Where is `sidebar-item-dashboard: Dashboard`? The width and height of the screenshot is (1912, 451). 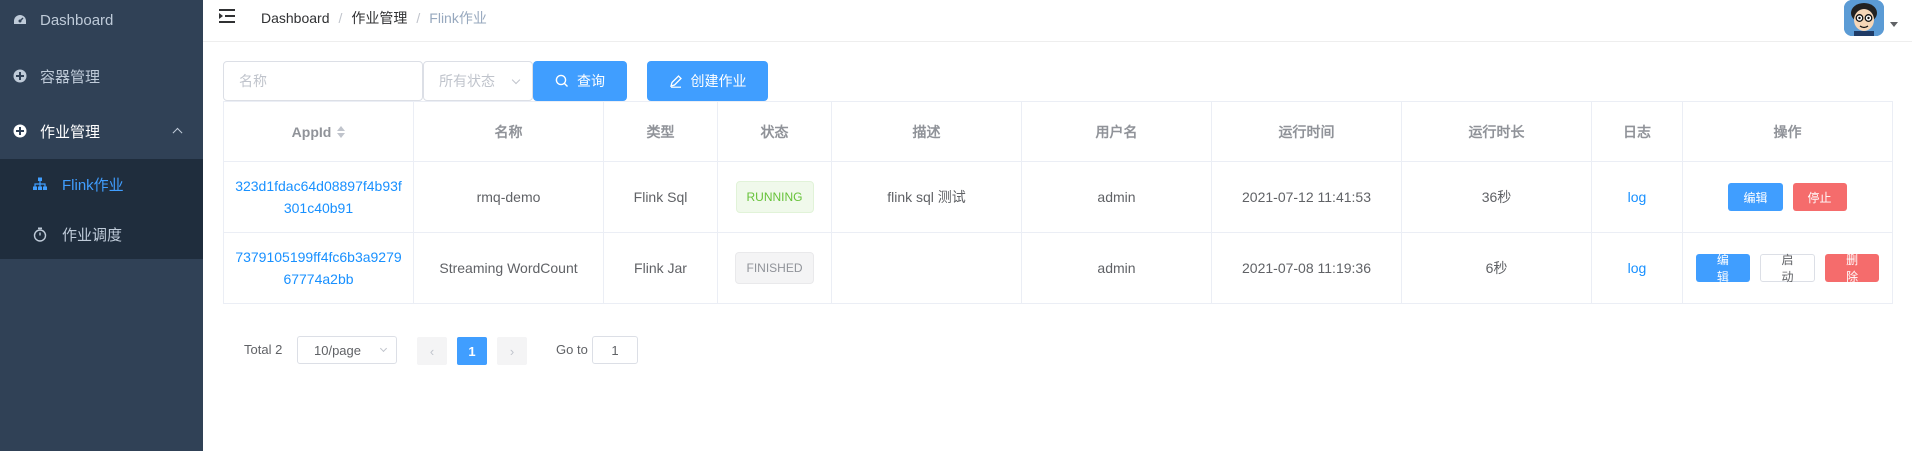
sidebar-item-dashboard: Dashboard is located at coordinates (101, 24).